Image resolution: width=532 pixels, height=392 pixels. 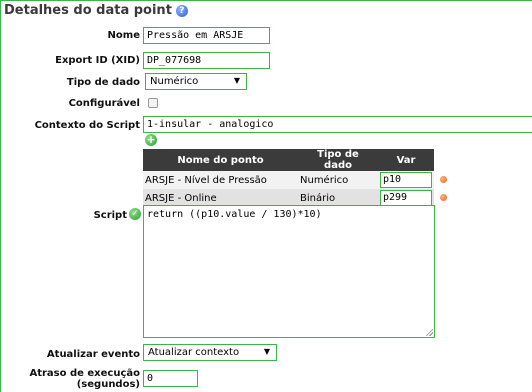 I want to click on resize-handle-icon, so click(x=429, y=332).